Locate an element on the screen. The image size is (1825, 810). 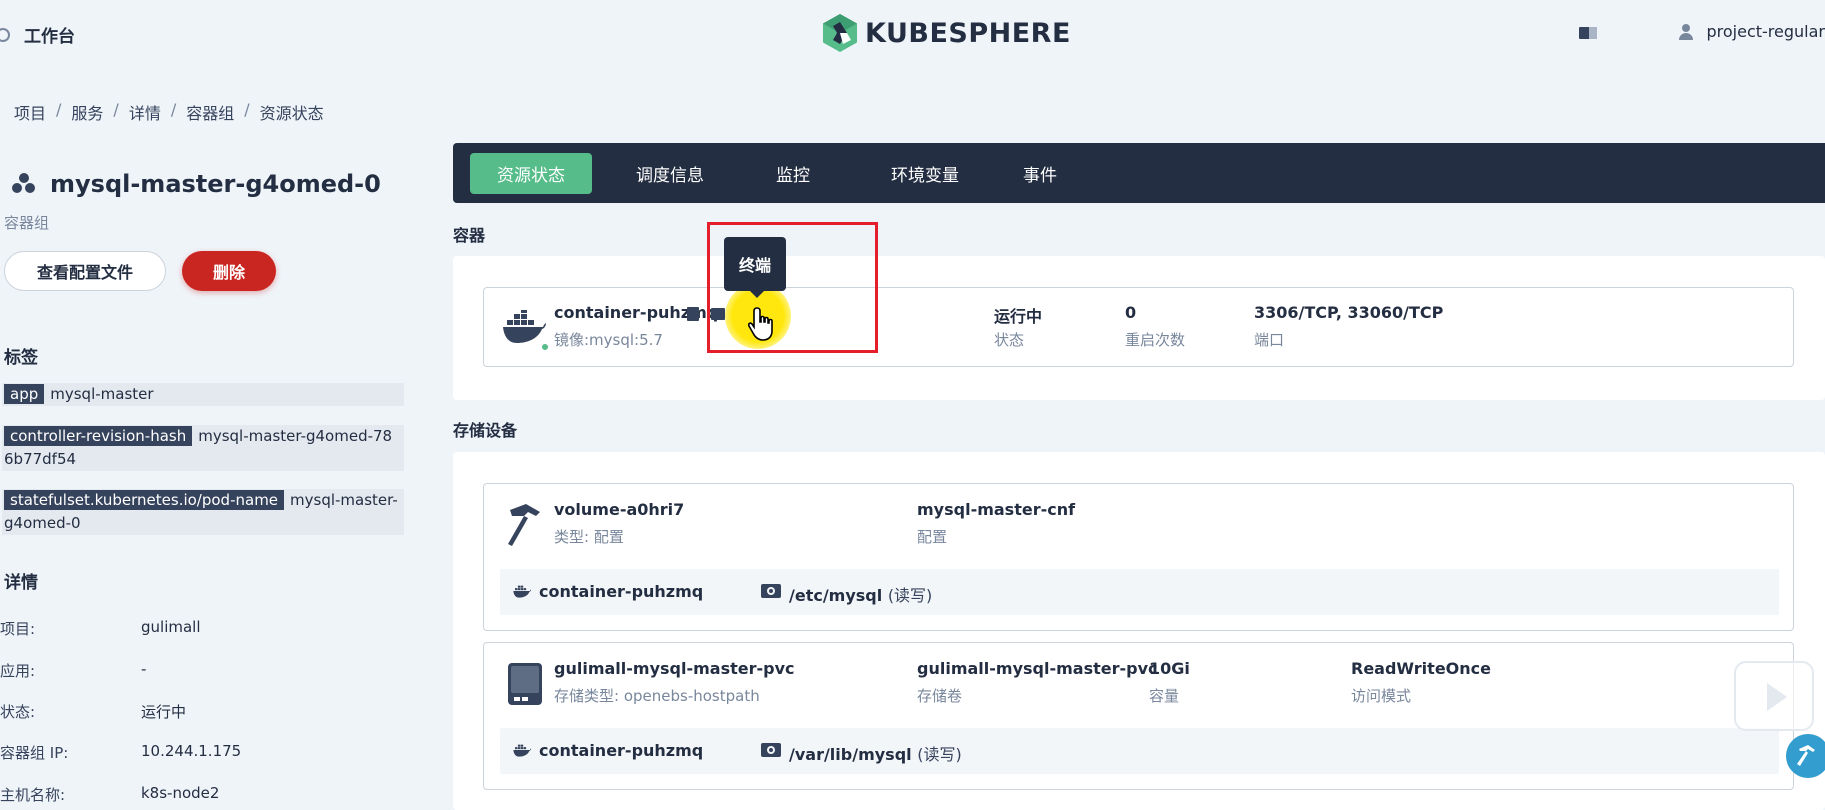
detail-key: 项目: is located at coordinates (18, 629).